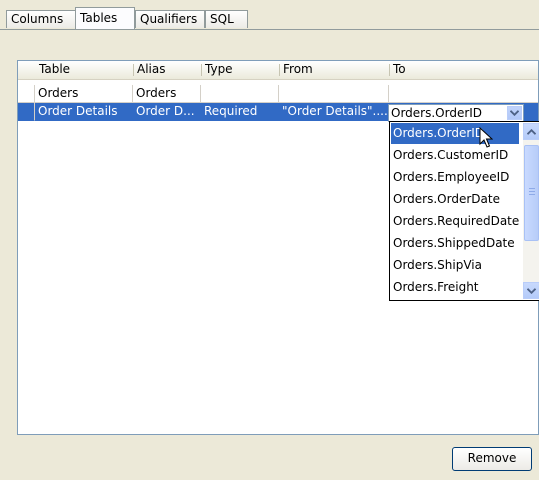 The height and width of the screenshot is (480, 539). I want to click on list-item: Orders.ShippedDate, so click(455, 243).